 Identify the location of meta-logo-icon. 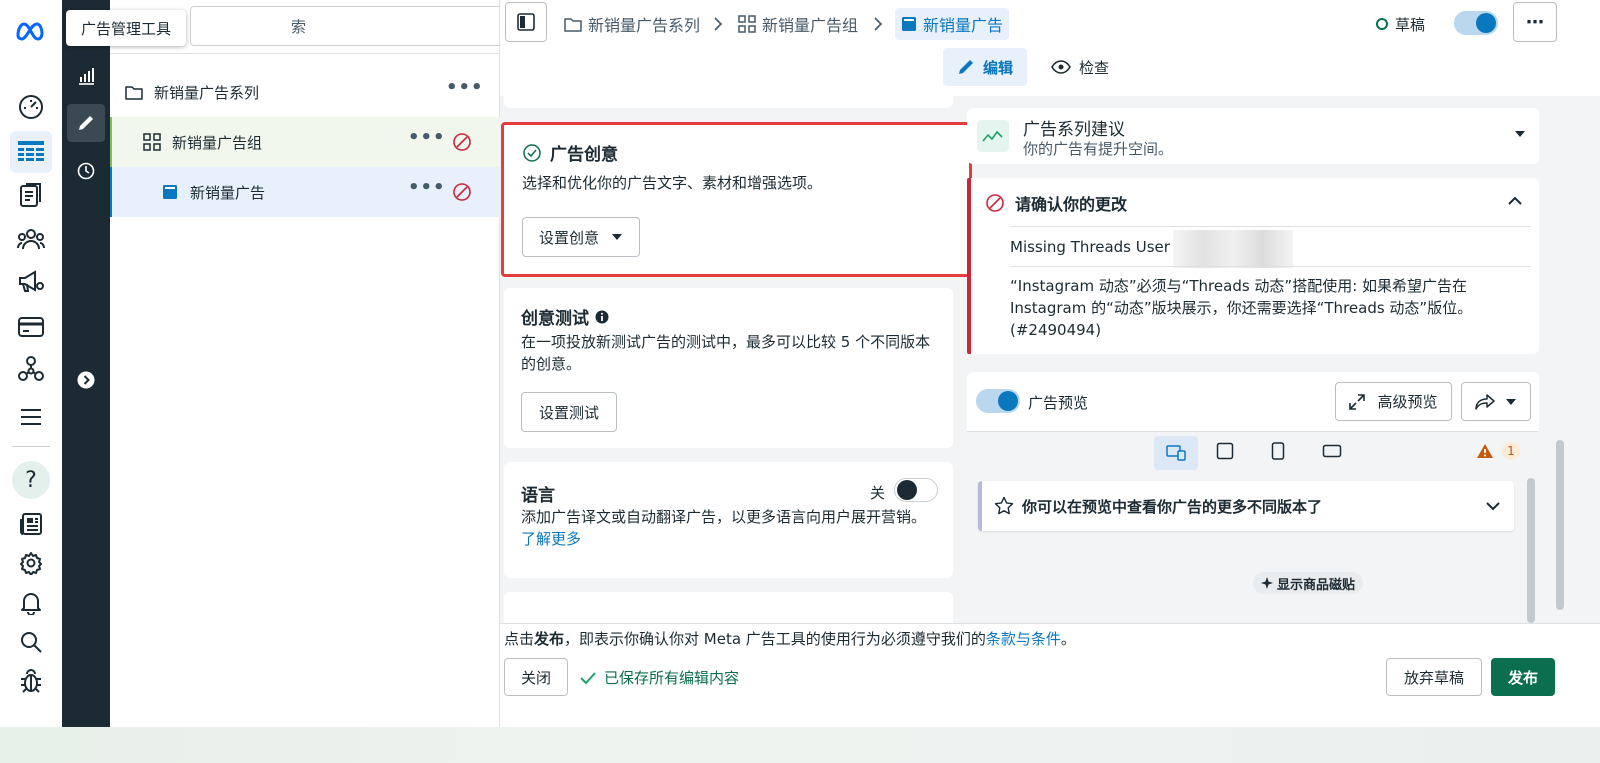
(31, 31).